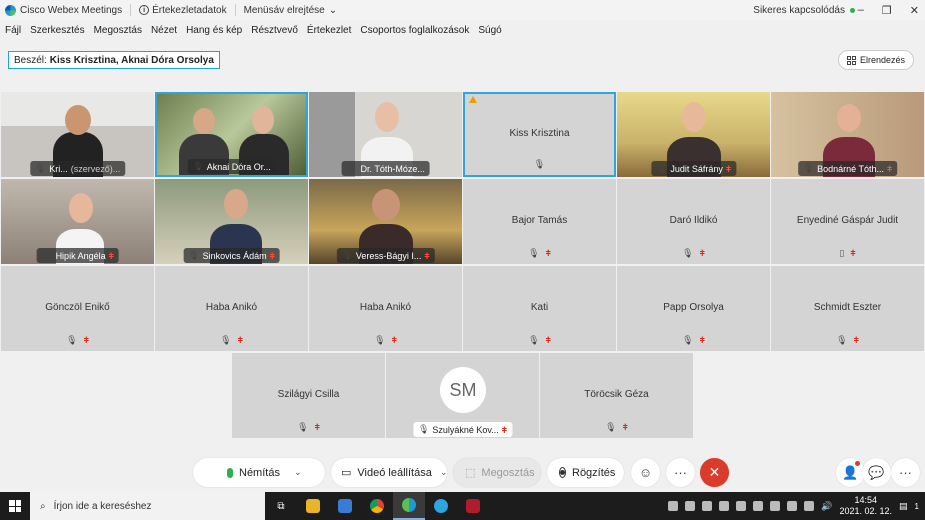 This screenshot has width=925, height=520. Describe the element at coordinates (539, 134) in the screenshot. I see `video-tile: Kiss Krisztina 🎙` at that location.